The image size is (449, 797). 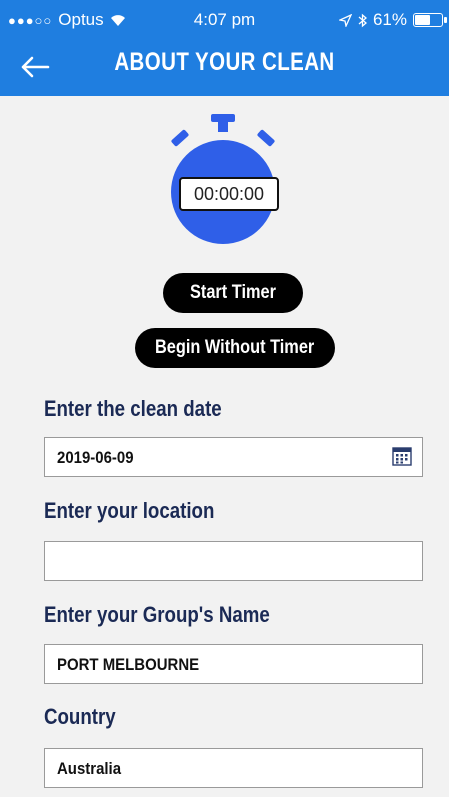 I want to click on begin-without-timer-label: Begin Without Timer, so click(x=235, y=347).